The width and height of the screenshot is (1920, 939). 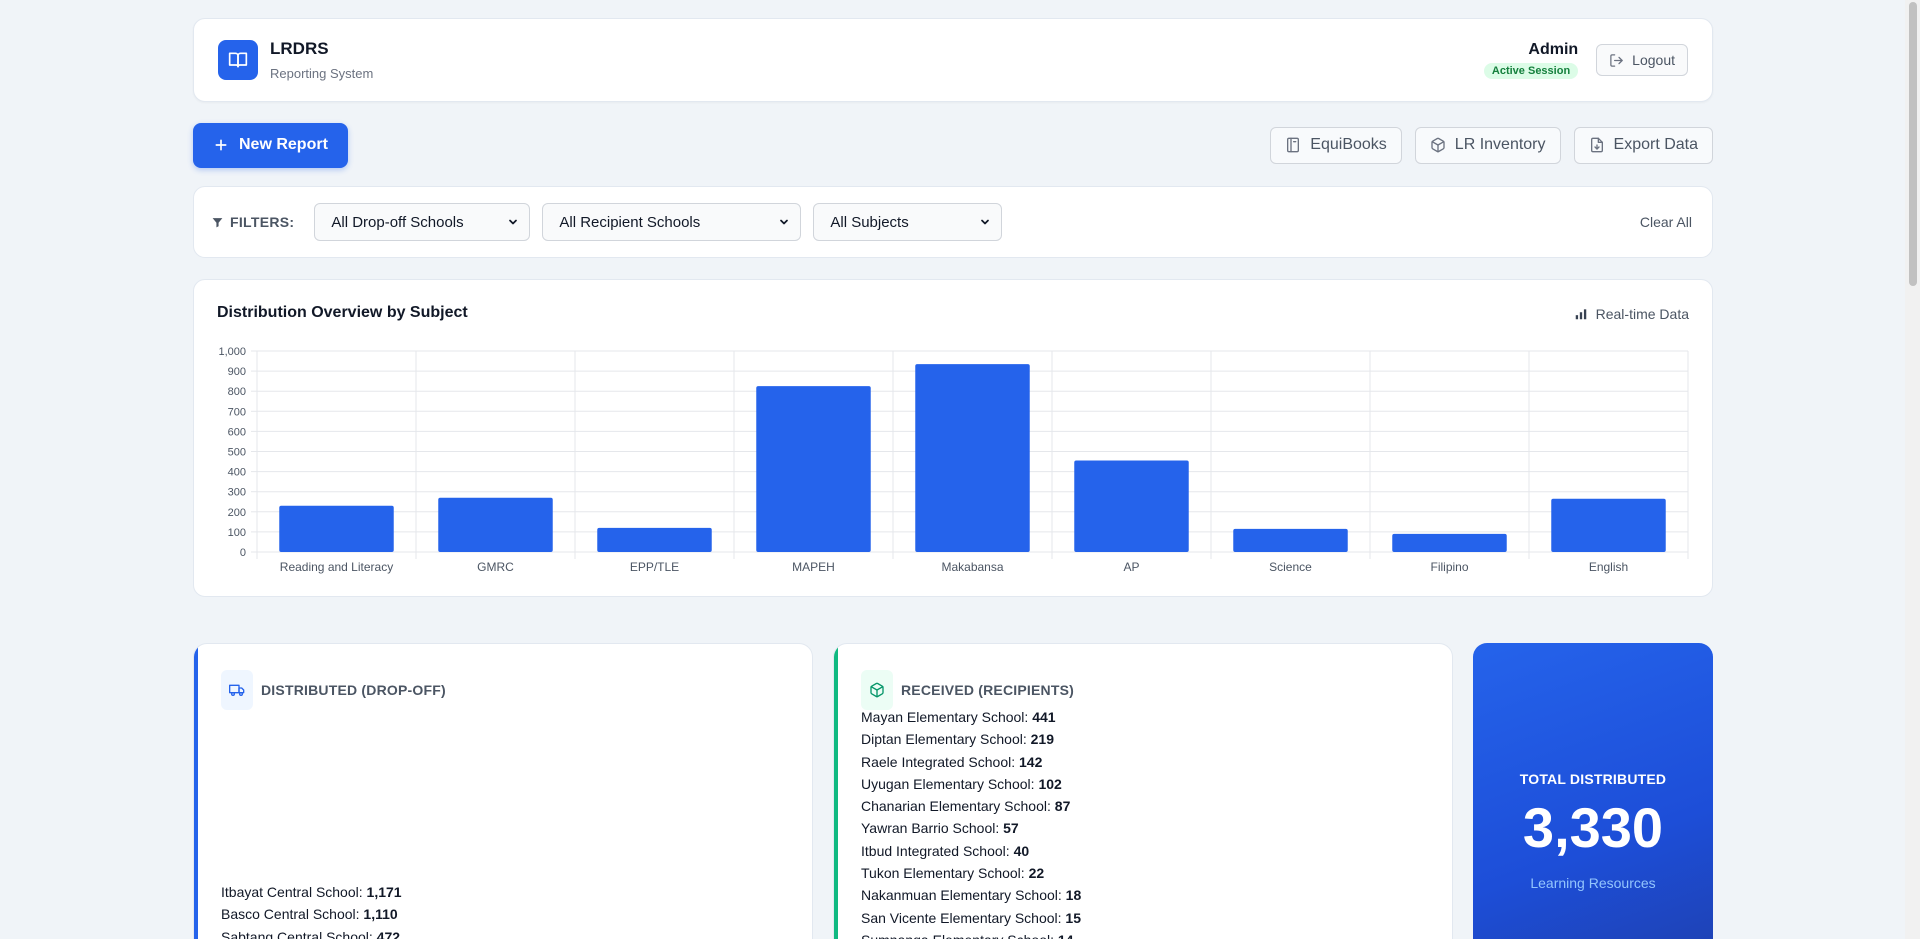 What do you see at coordinates (495, 524) in the screenshot?
I see `bar-gmrc` at bounding box center [495, 524].